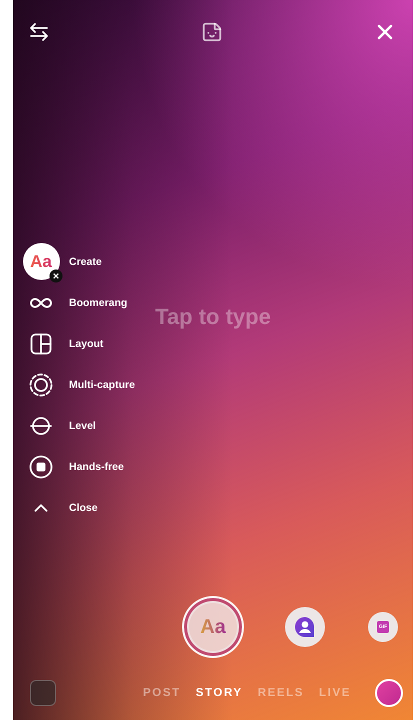  I want to click on dashed-circle-icon, so click(41, 384).